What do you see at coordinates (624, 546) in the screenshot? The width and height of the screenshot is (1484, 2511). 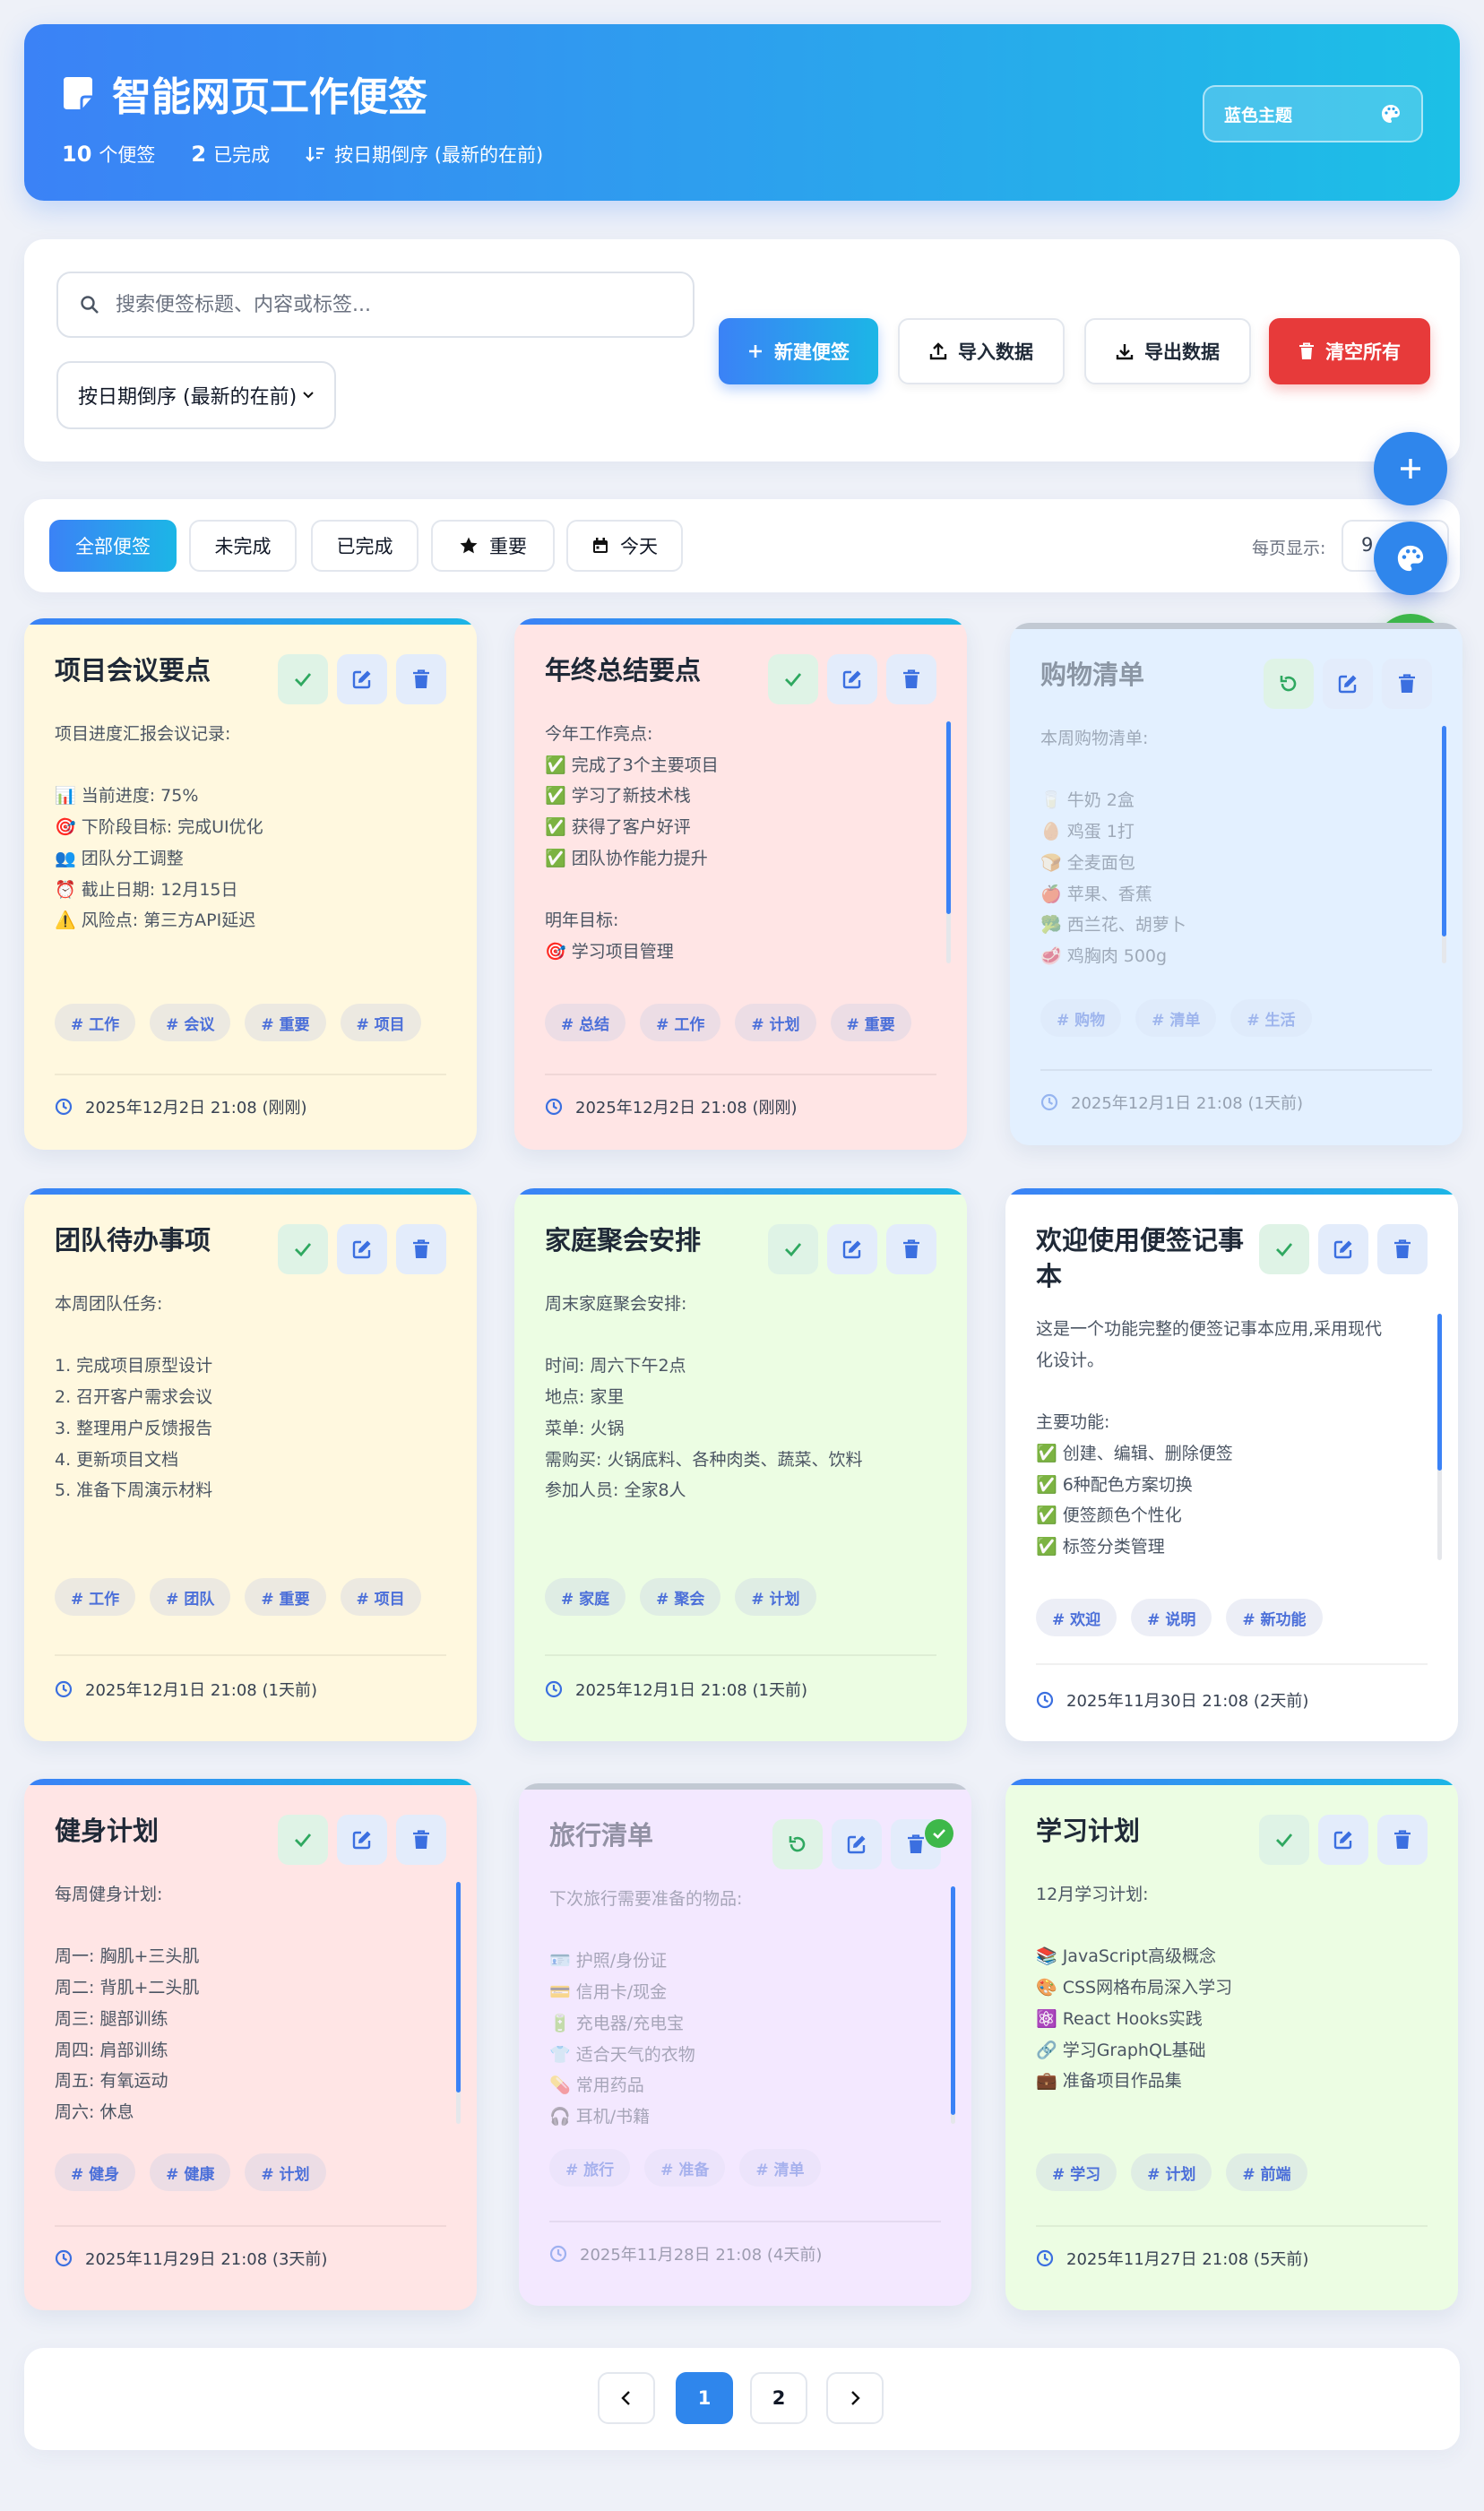 I see `filter-today: 今天` at bounding box center [624, 546].